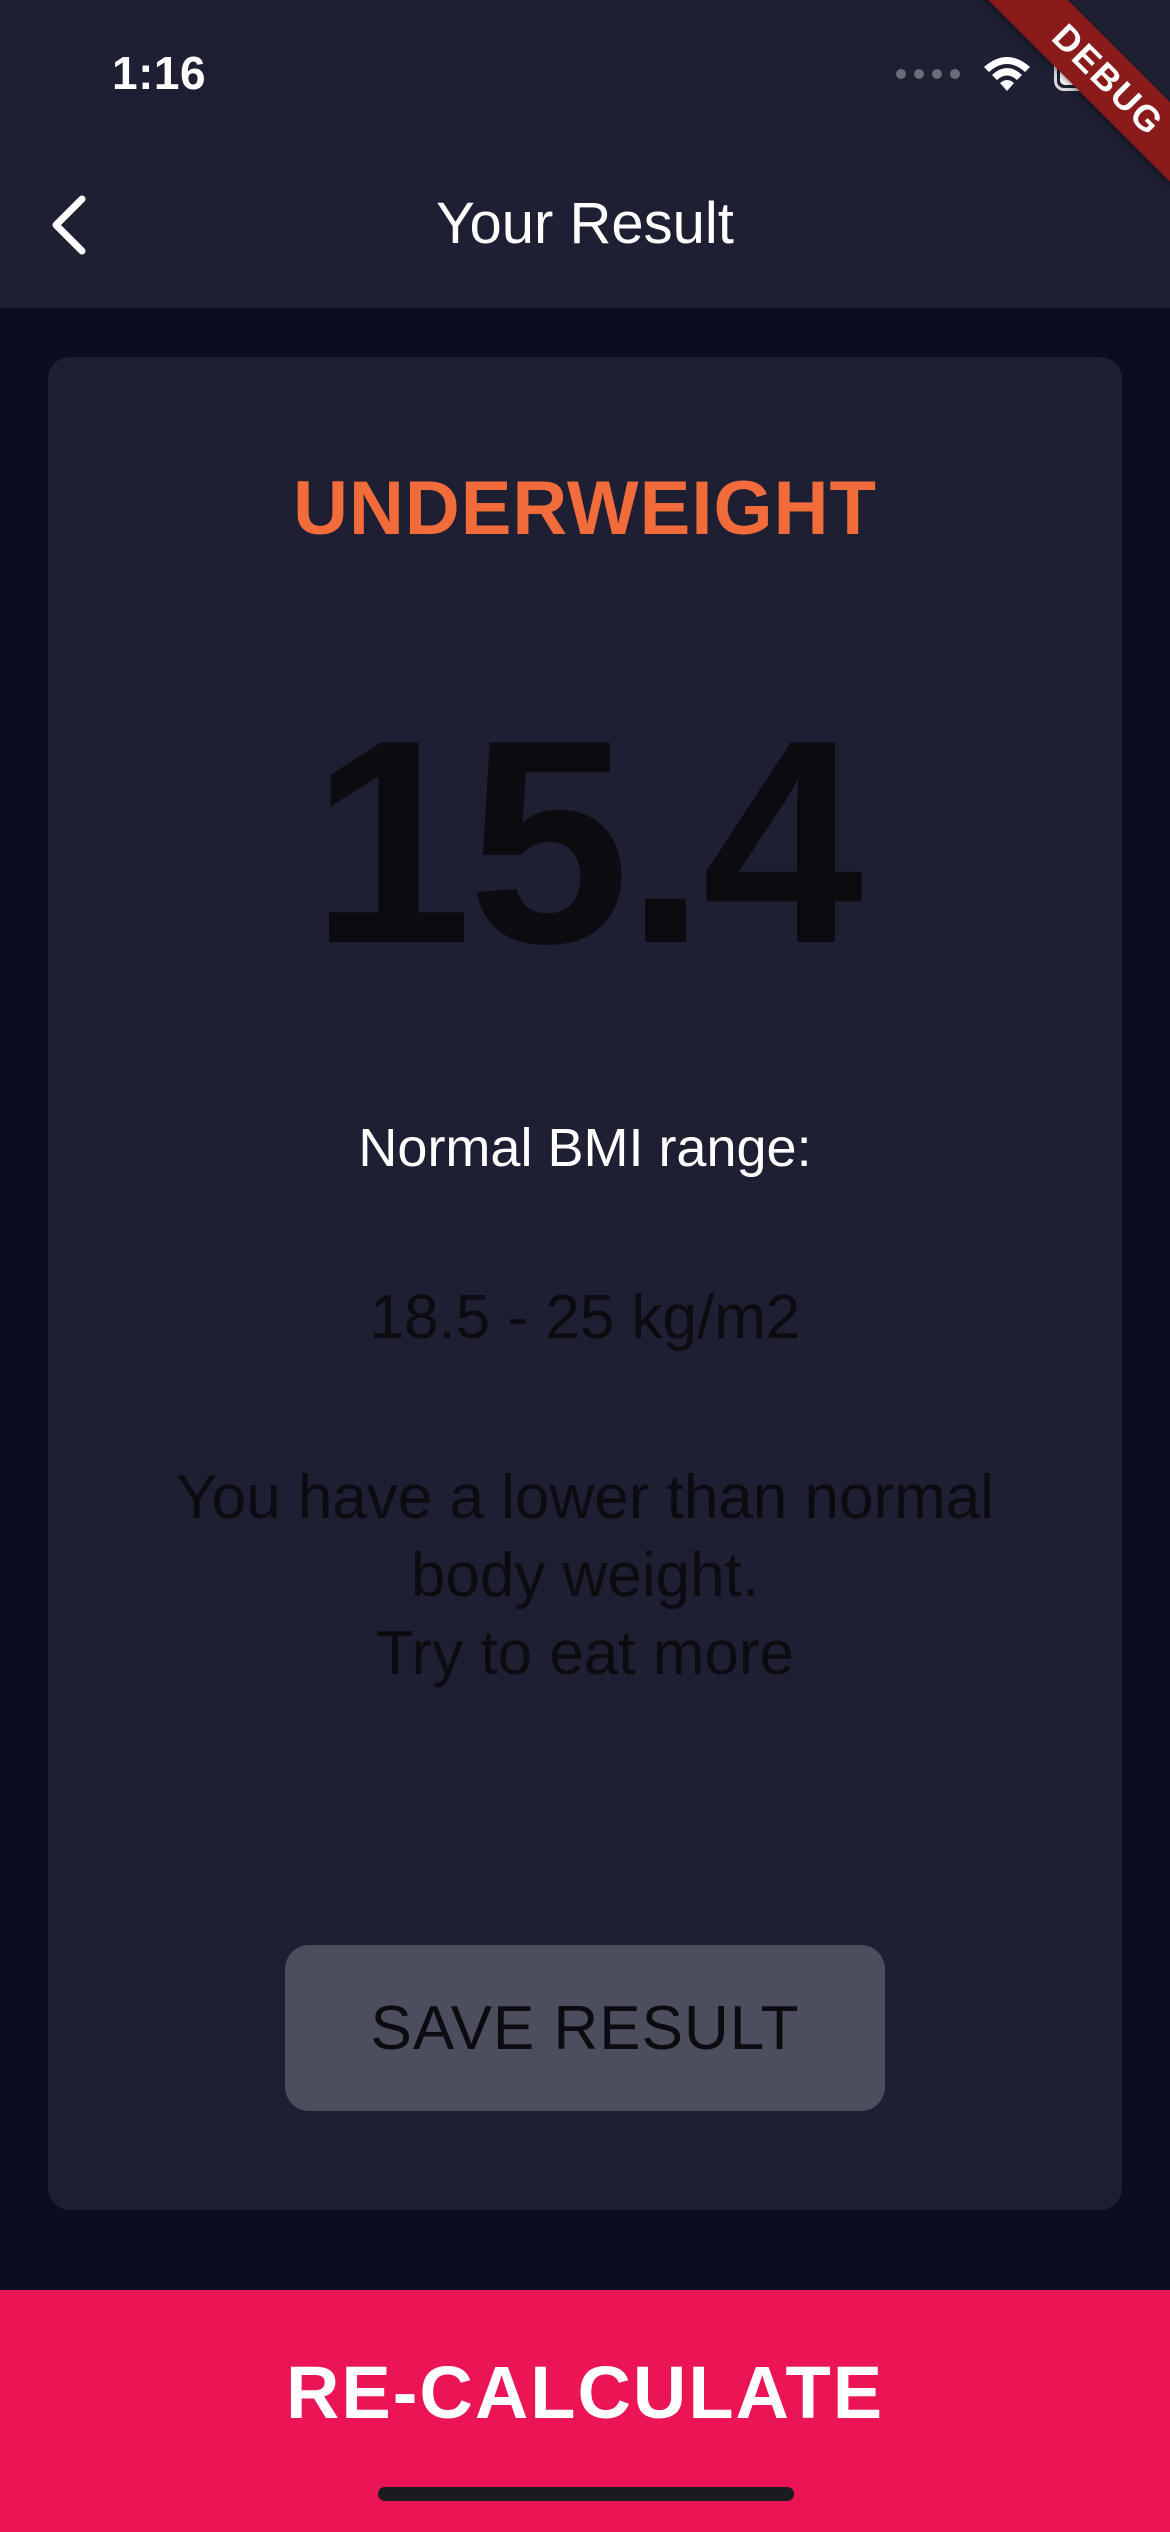 This screenshot has height=2532, width=1170. Describe the element at coordinates (928, 74) in the screenshot. I see `signal-icon` at that location.